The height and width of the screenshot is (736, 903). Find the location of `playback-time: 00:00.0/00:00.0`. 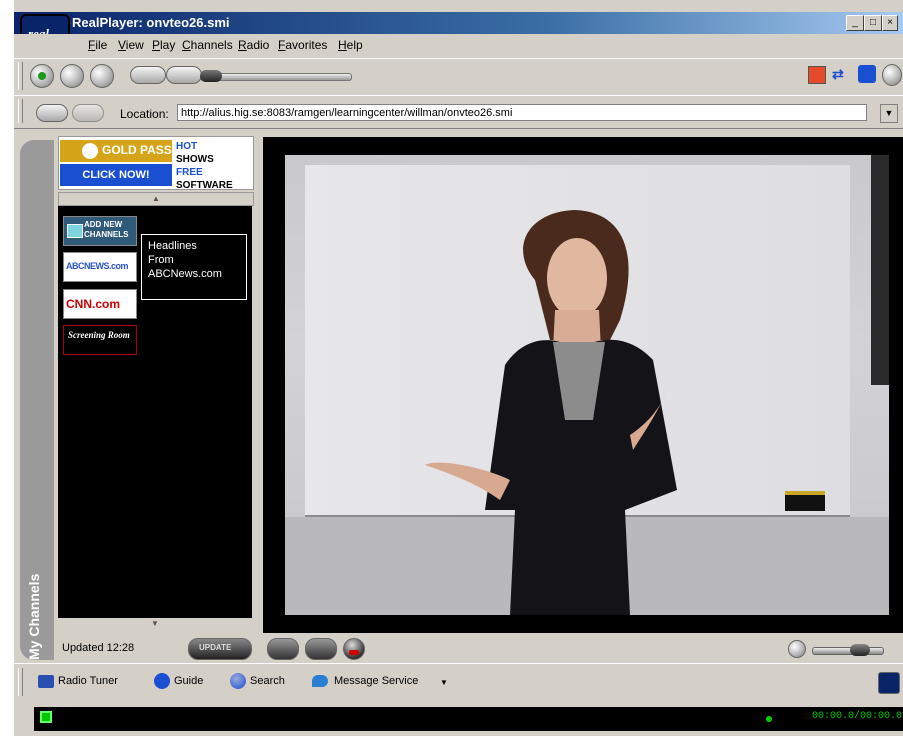

playback-time: 00:00.0/00:00.0 is located at coordinates (857, 716).